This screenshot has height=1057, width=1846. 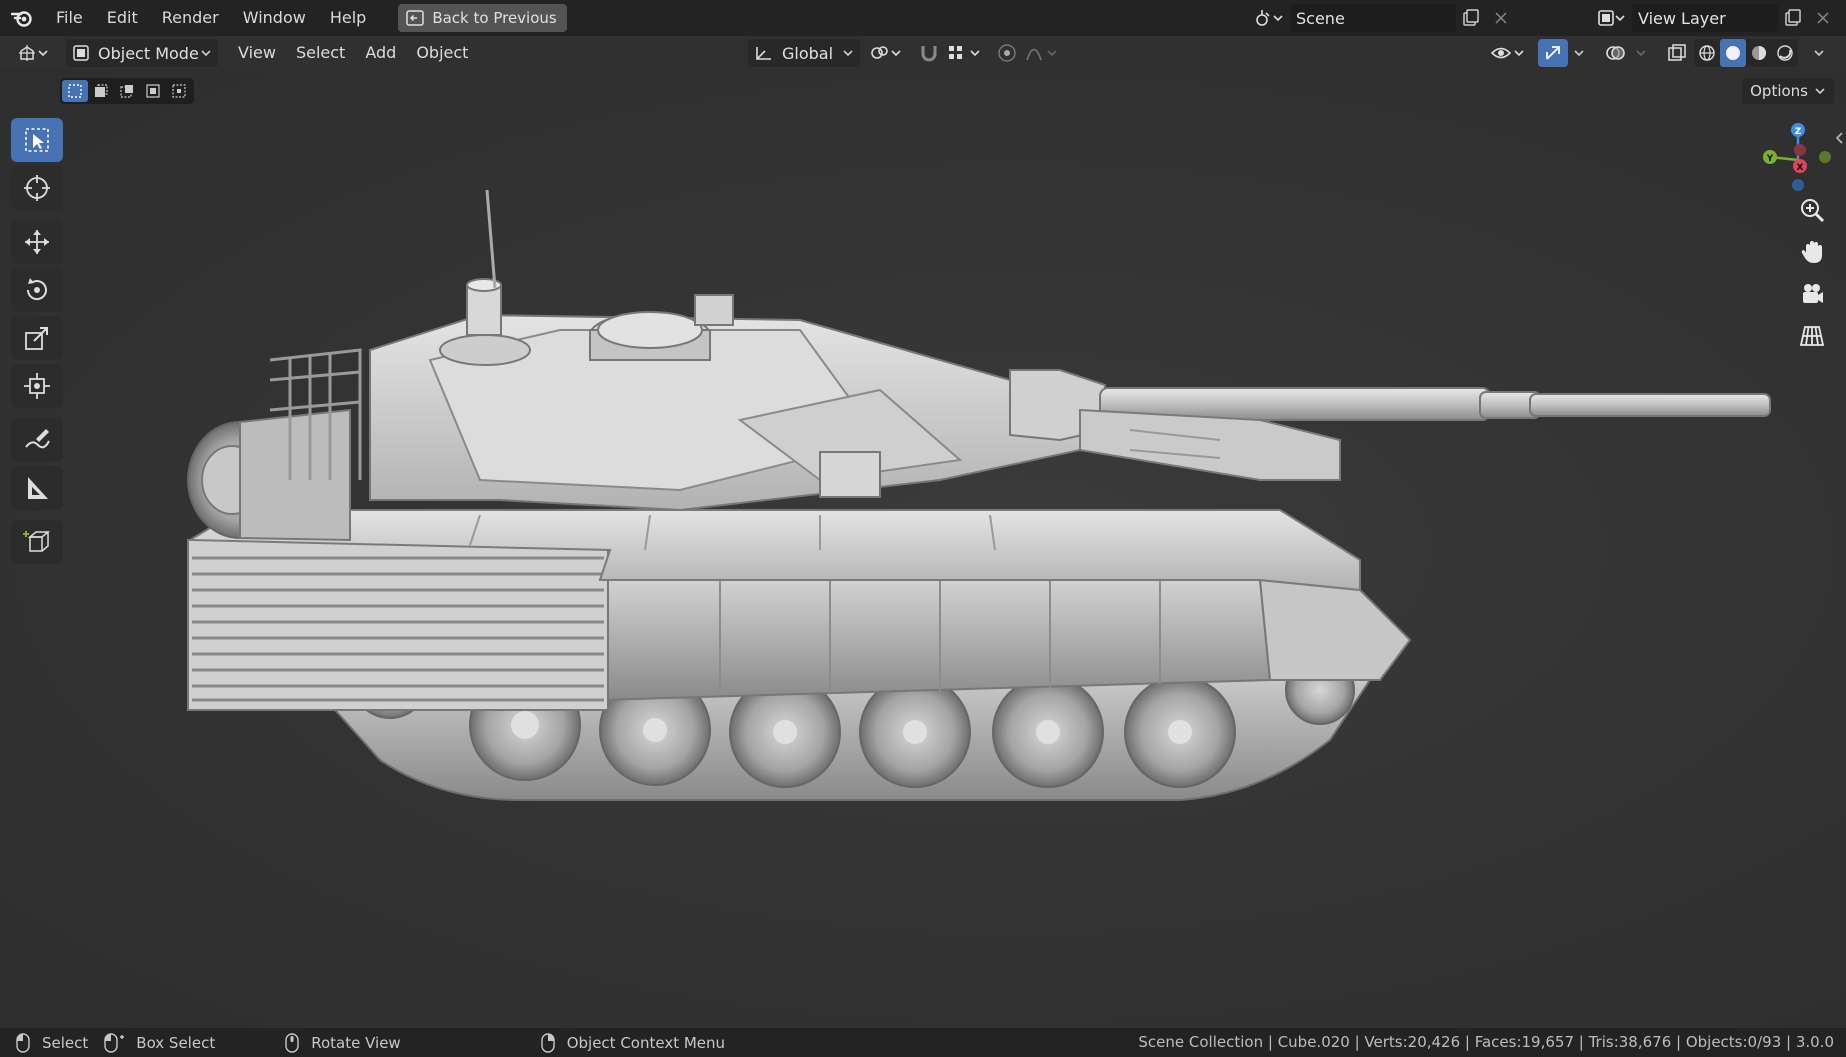 I want to click on back-to-previous-button: Back to Previous, so click(x=482, y=18).